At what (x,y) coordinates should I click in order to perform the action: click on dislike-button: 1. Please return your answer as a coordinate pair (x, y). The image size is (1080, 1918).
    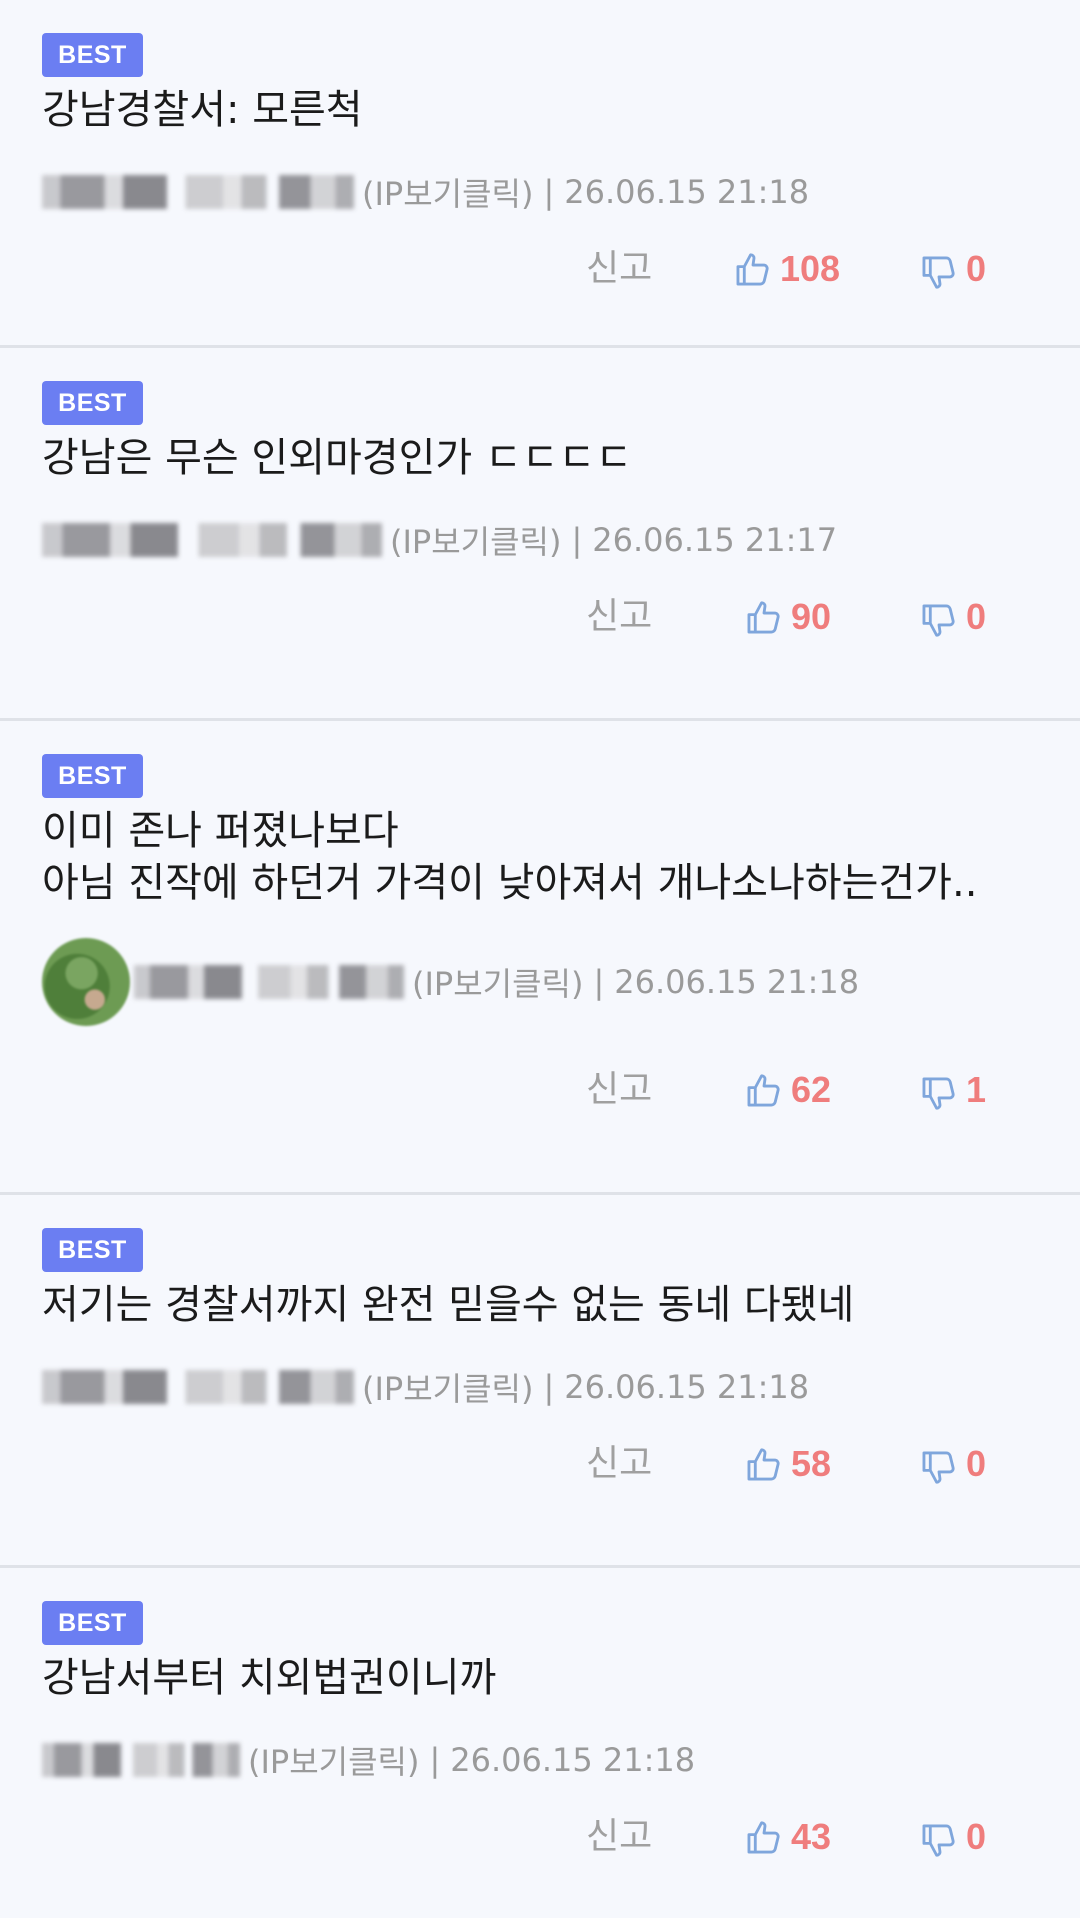
    Looking at the image, I should click on (953, 1090).